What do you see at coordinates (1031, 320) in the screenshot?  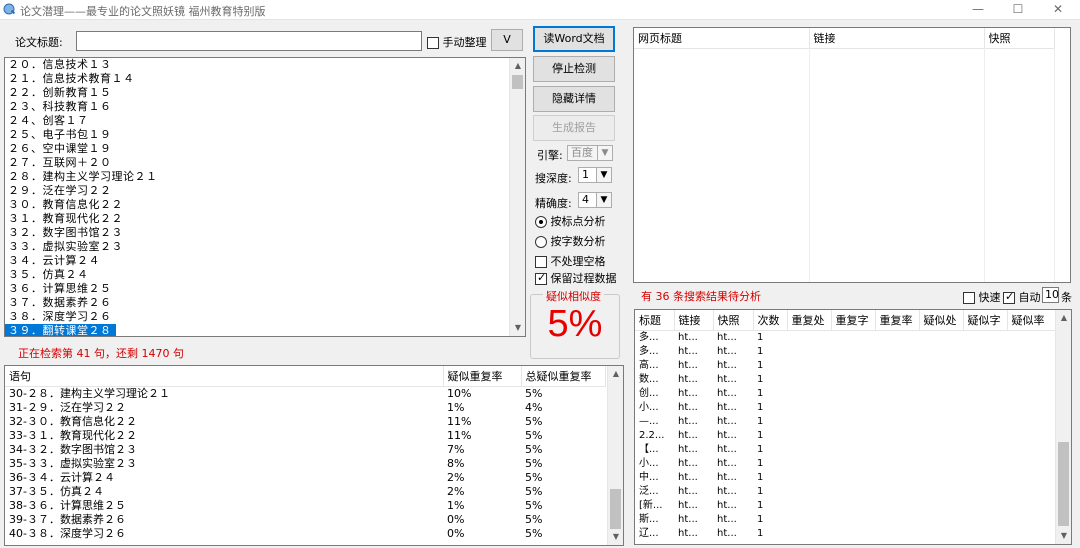 I see `column-header: 疑似率` at bounding box center [1031, 320].